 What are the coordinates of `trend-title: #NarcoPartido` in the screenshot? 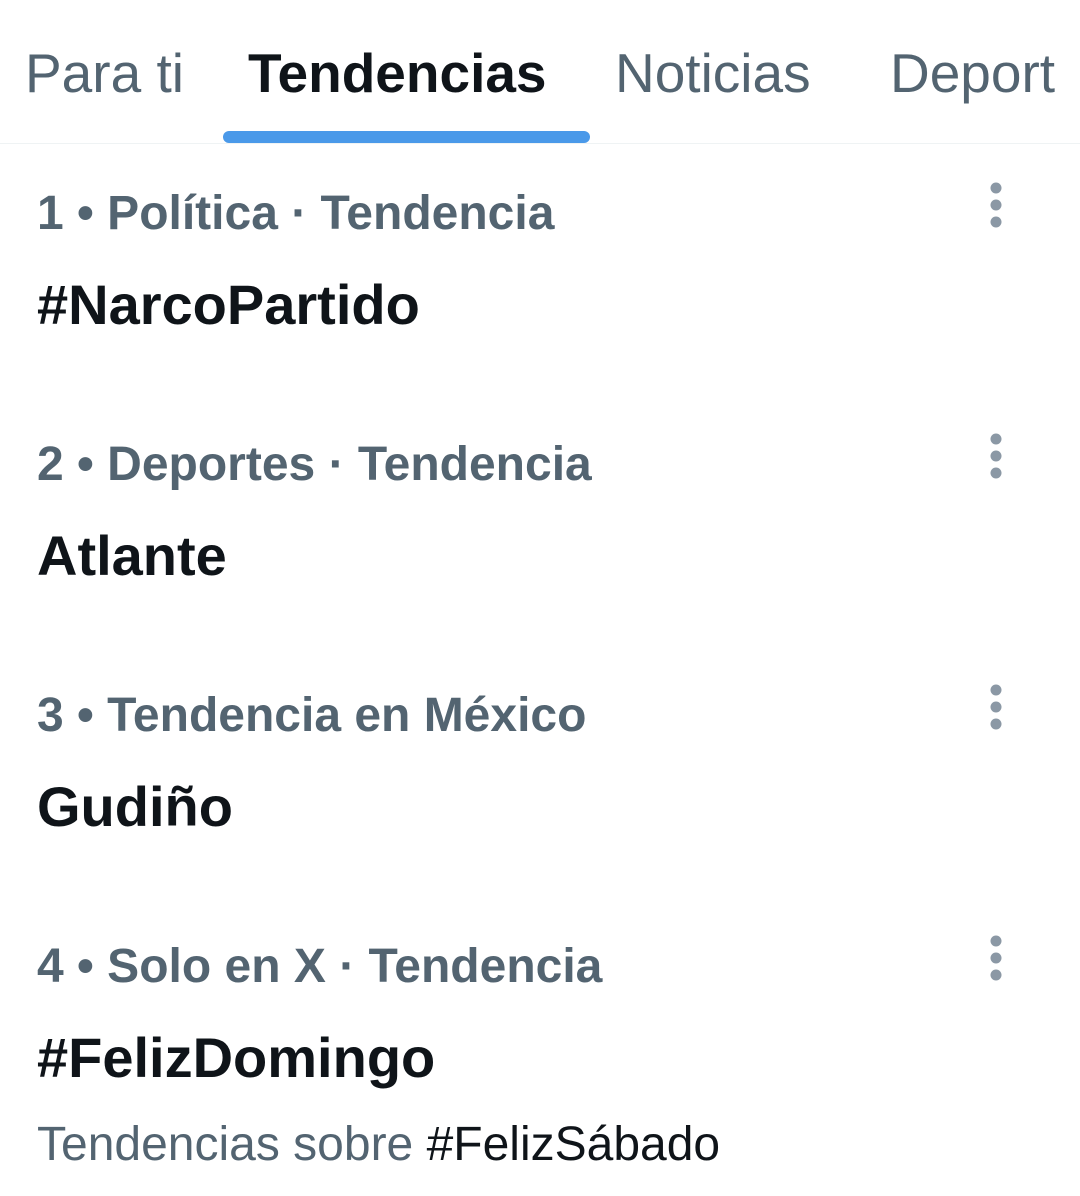 It's located at (228, 304).